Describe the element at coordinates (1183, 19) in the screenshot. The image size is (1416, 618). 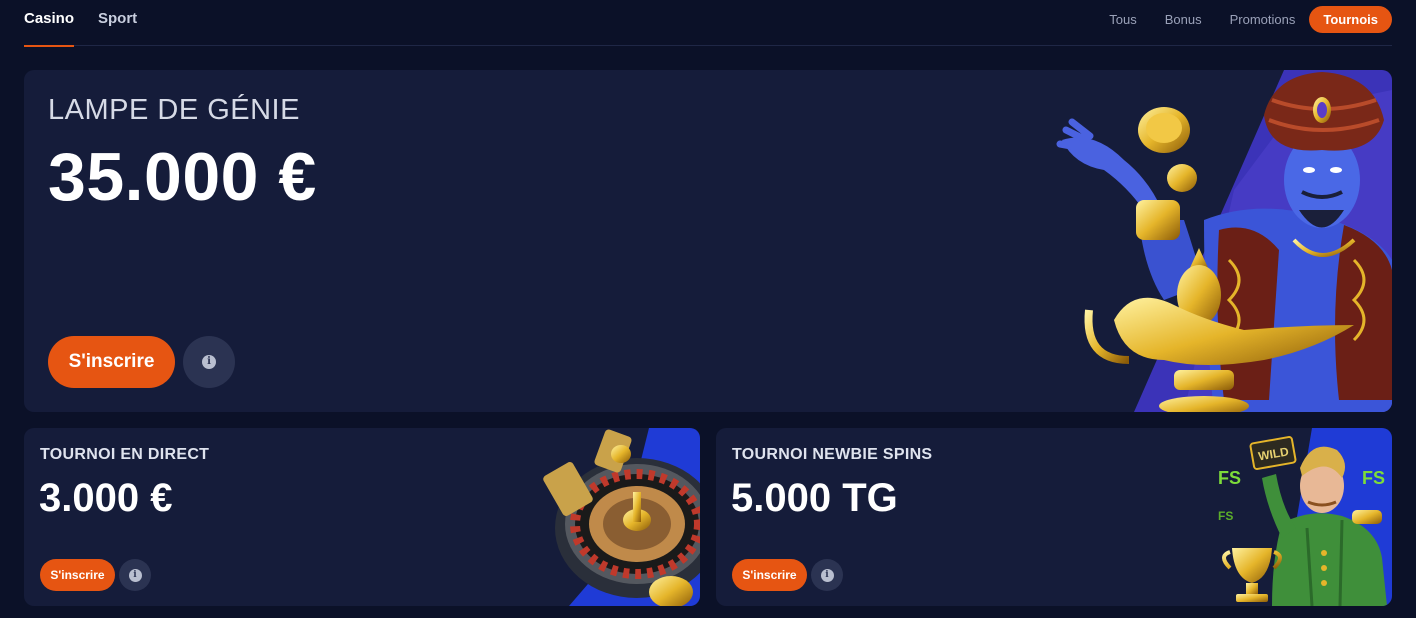
I see `filter-bonus: Bonus` at that location.